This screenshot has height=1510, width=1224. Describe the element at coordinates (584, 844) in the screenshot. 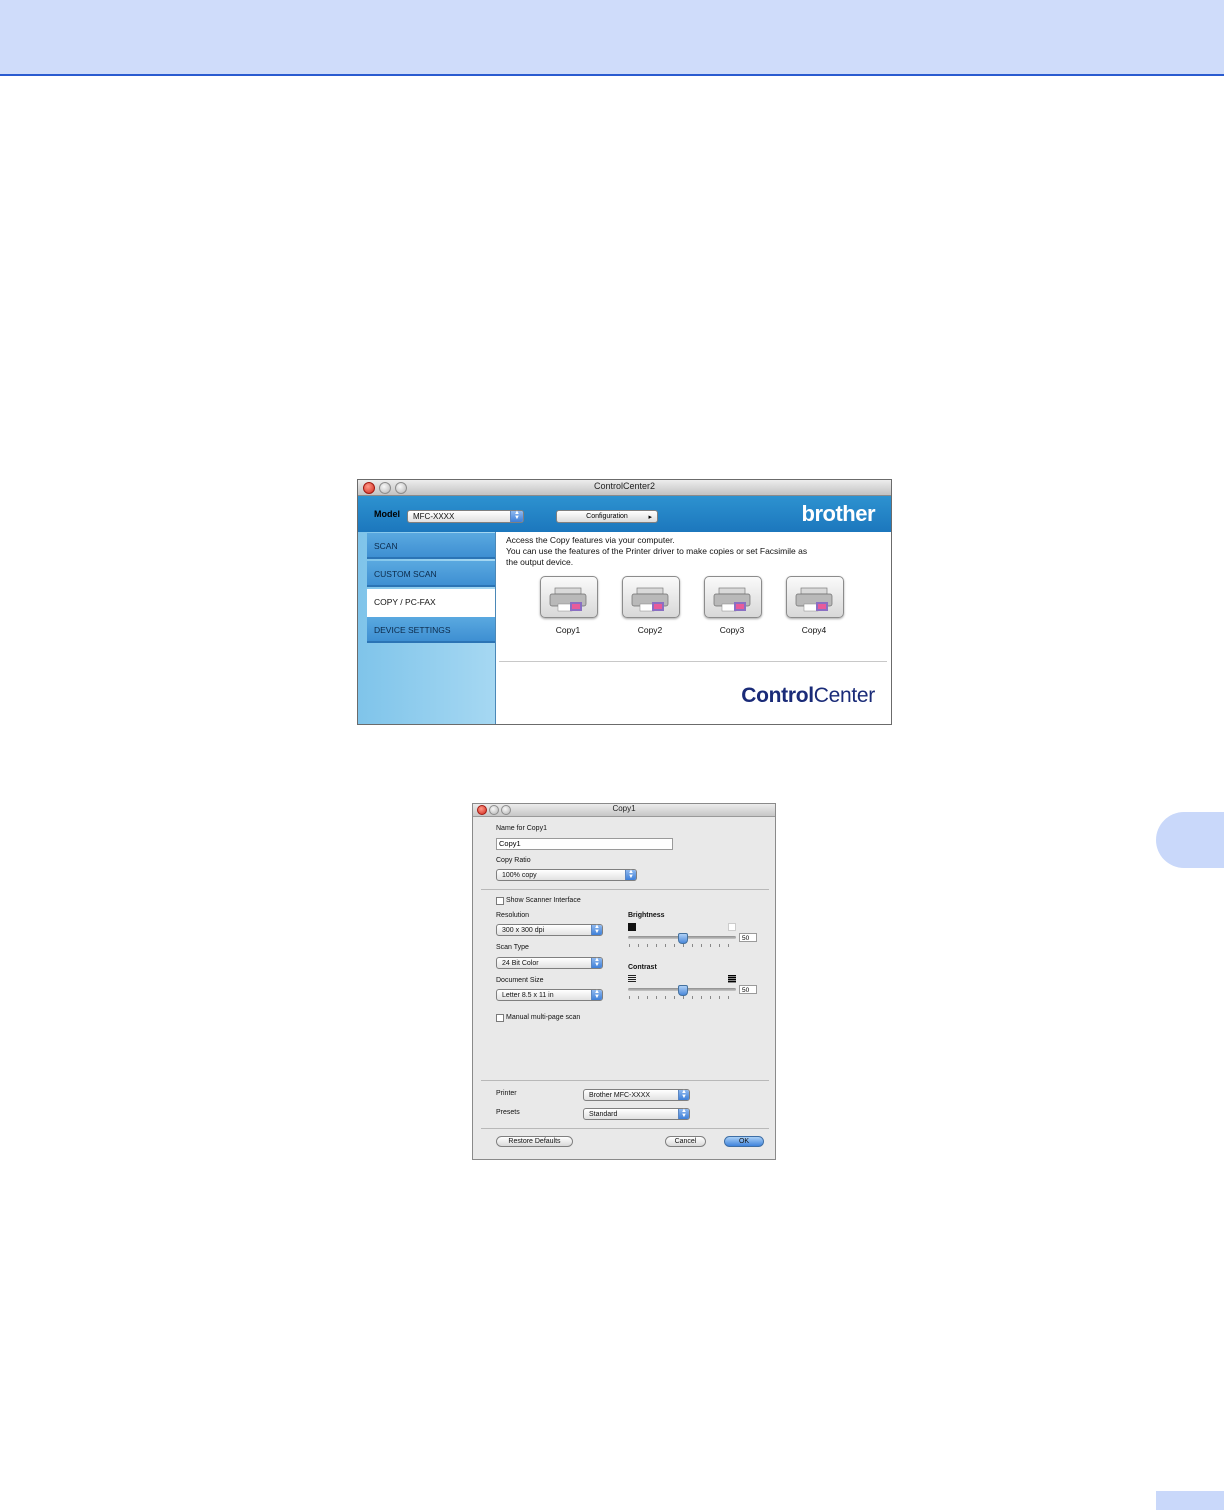

I see `name-input: Copy1` at that location.